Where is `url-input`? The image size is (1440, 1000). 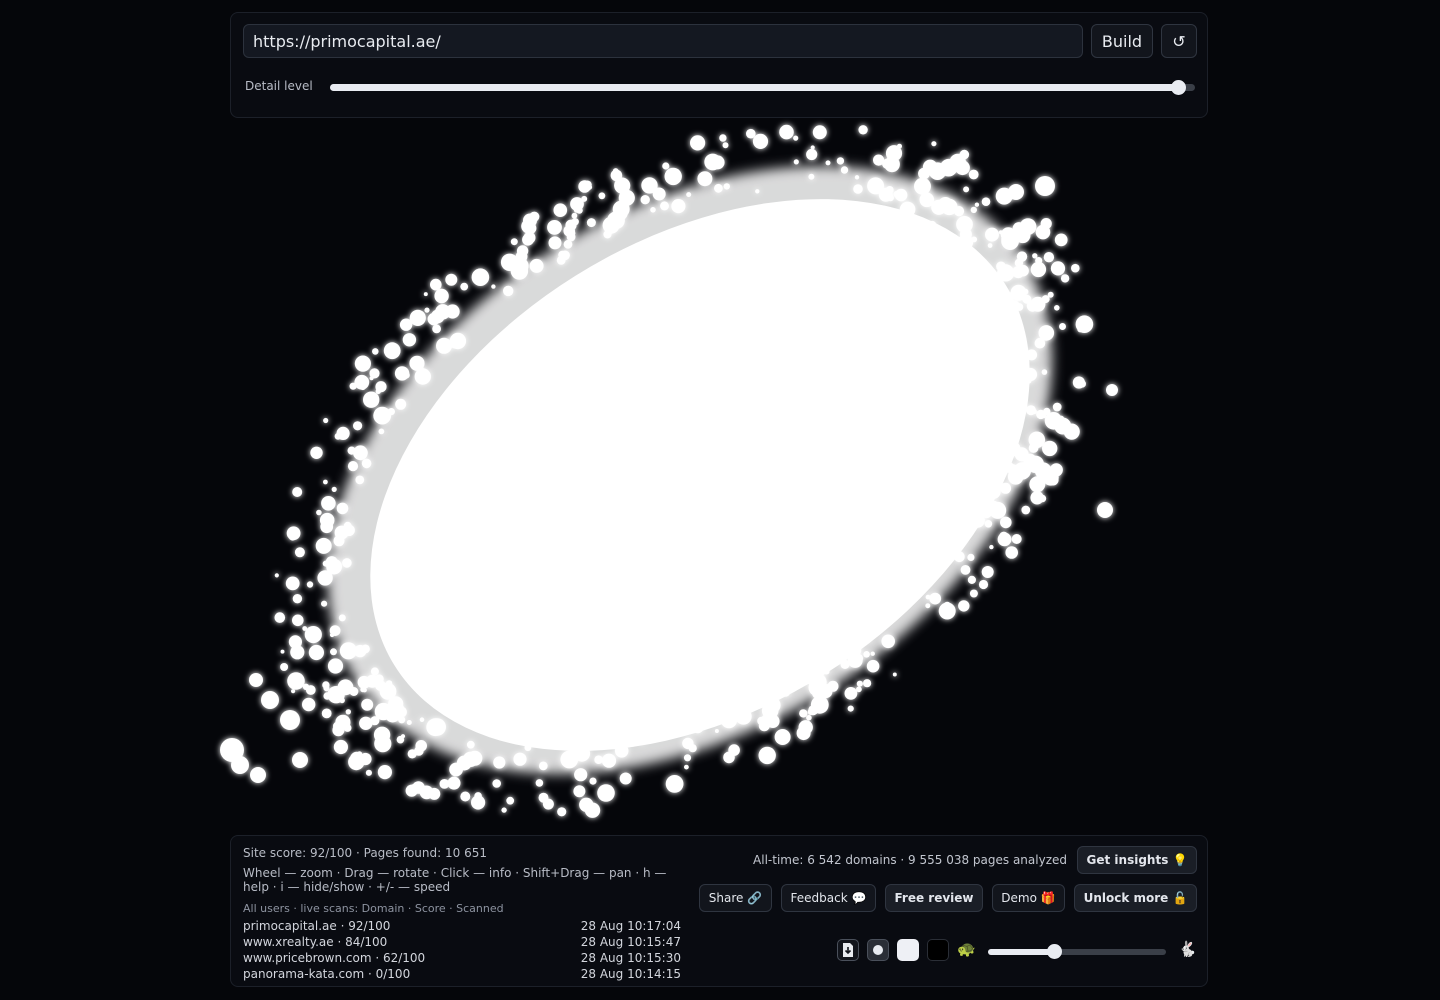 url-input is located at coordinates (663, 41).